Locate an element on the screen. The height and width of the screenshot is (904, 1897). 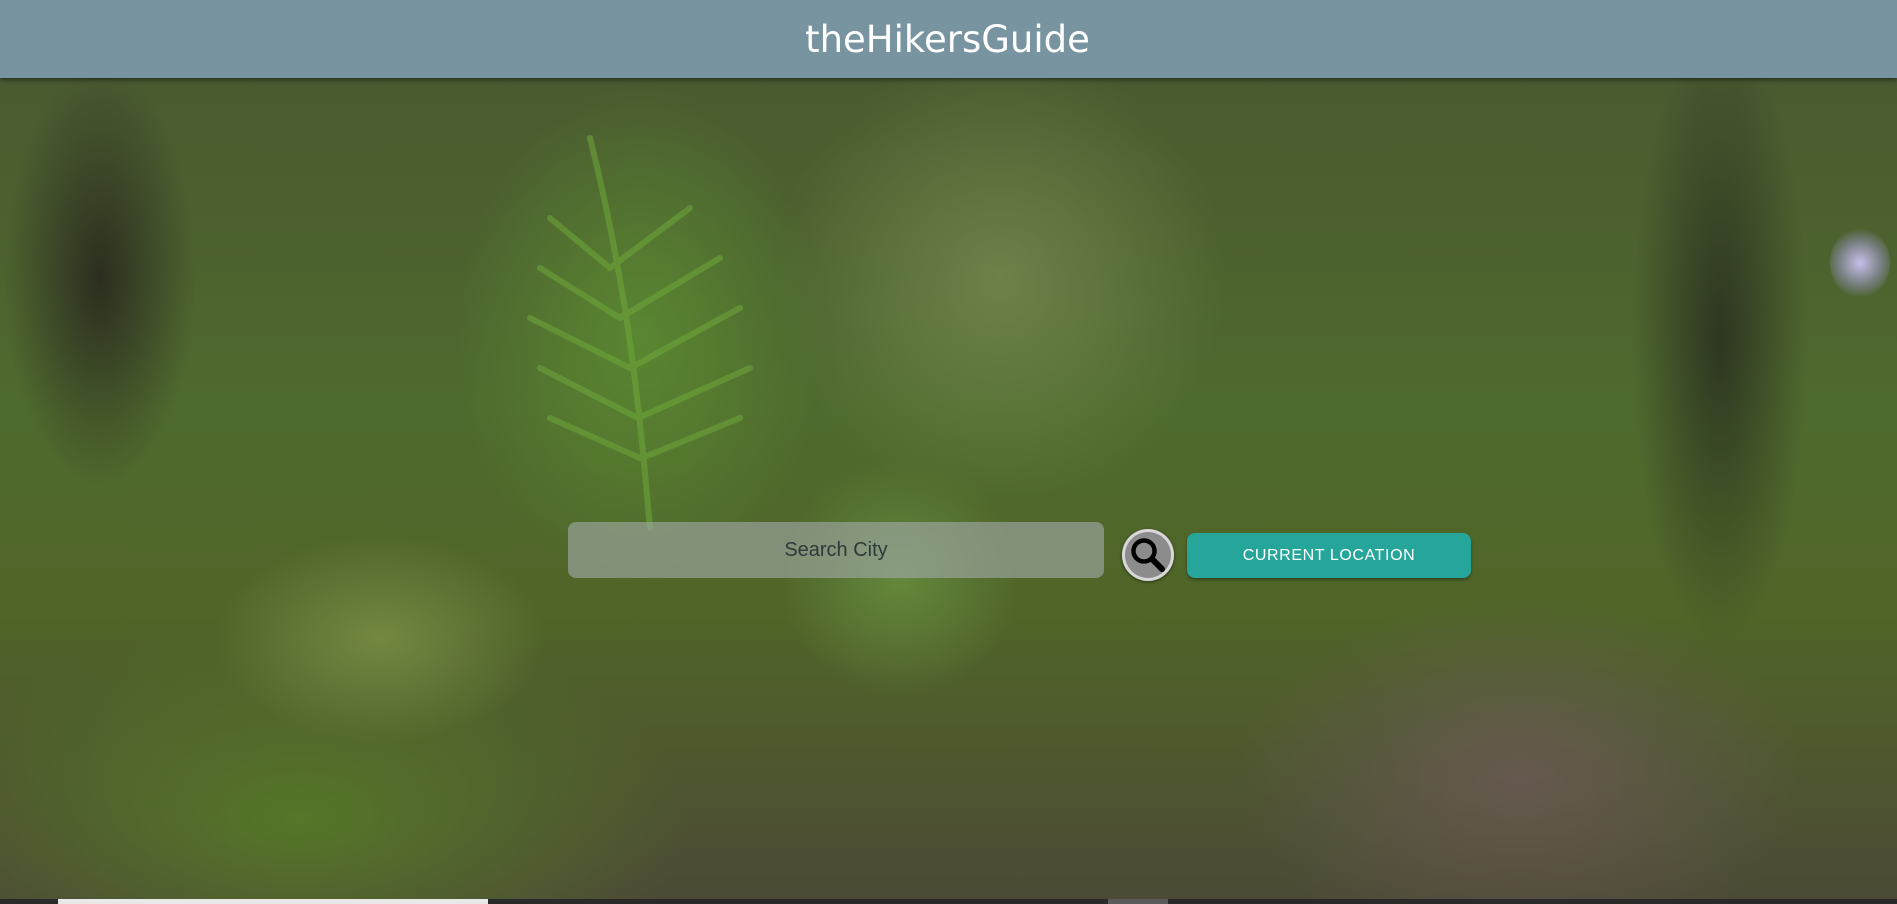
search-button is located at coordinates (1148, 555).